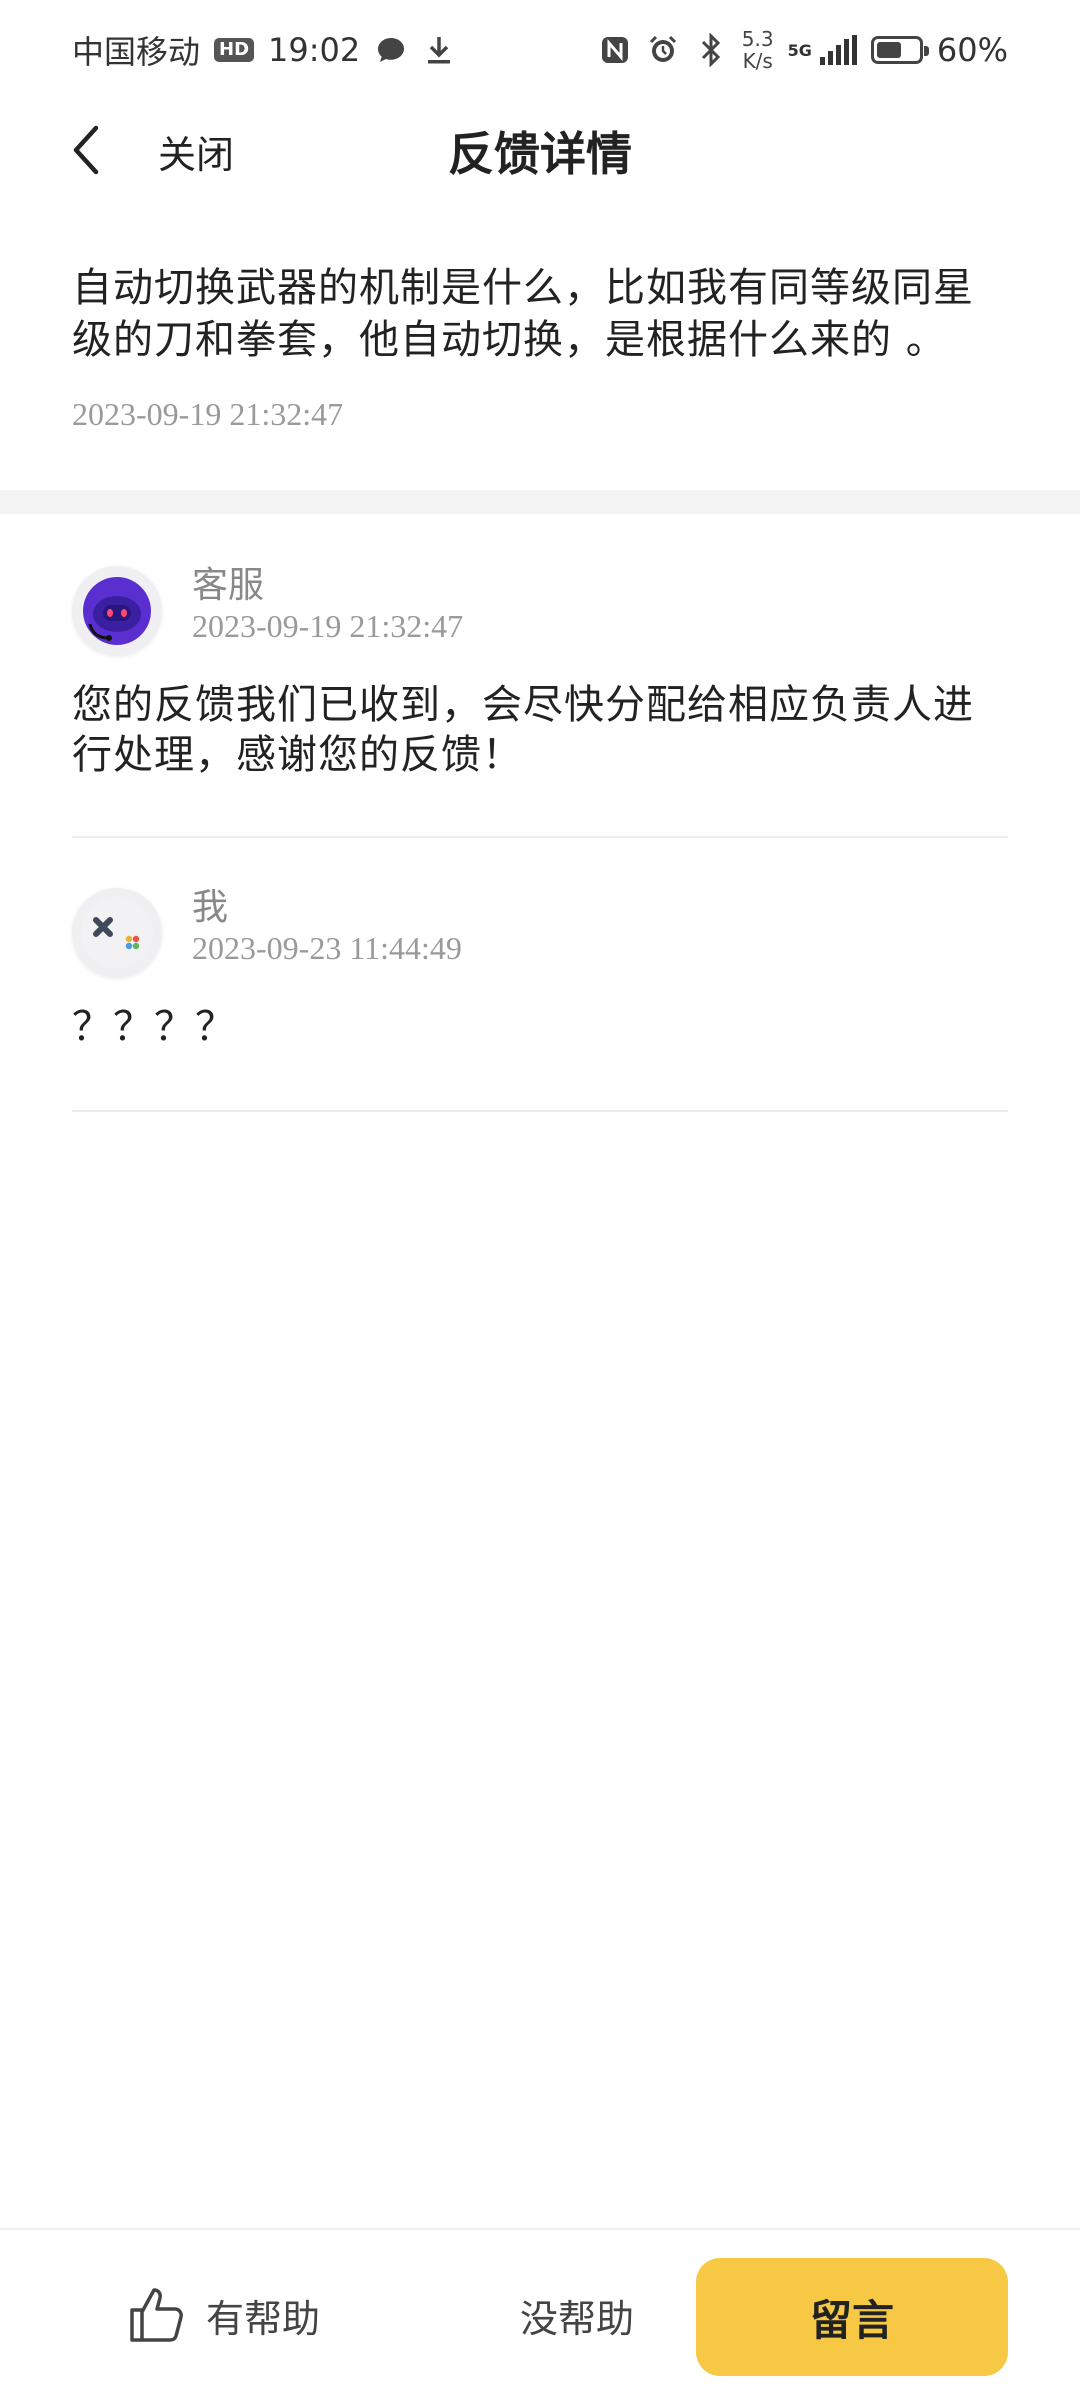 The image size is (1080, 2400). I want to click on carrier-name: 中国移动, so click(136, 52).